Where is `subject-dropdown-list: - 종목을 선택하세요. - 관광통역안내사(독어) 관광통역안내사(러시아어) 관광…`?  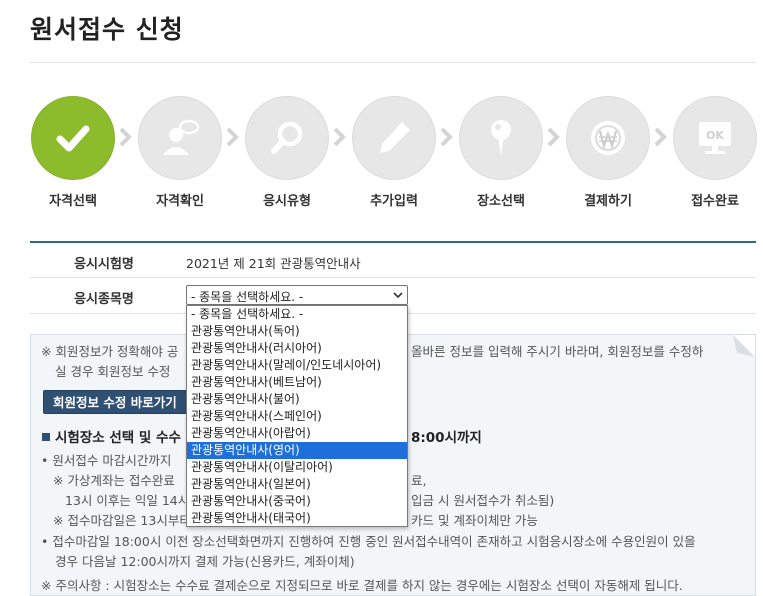
subject-dropdown-list: - 종목을 선택하세요. - 관광통역안내사(독어) 관광통역안내사(러시아어) 관광… is located at coordinates (297, 416).